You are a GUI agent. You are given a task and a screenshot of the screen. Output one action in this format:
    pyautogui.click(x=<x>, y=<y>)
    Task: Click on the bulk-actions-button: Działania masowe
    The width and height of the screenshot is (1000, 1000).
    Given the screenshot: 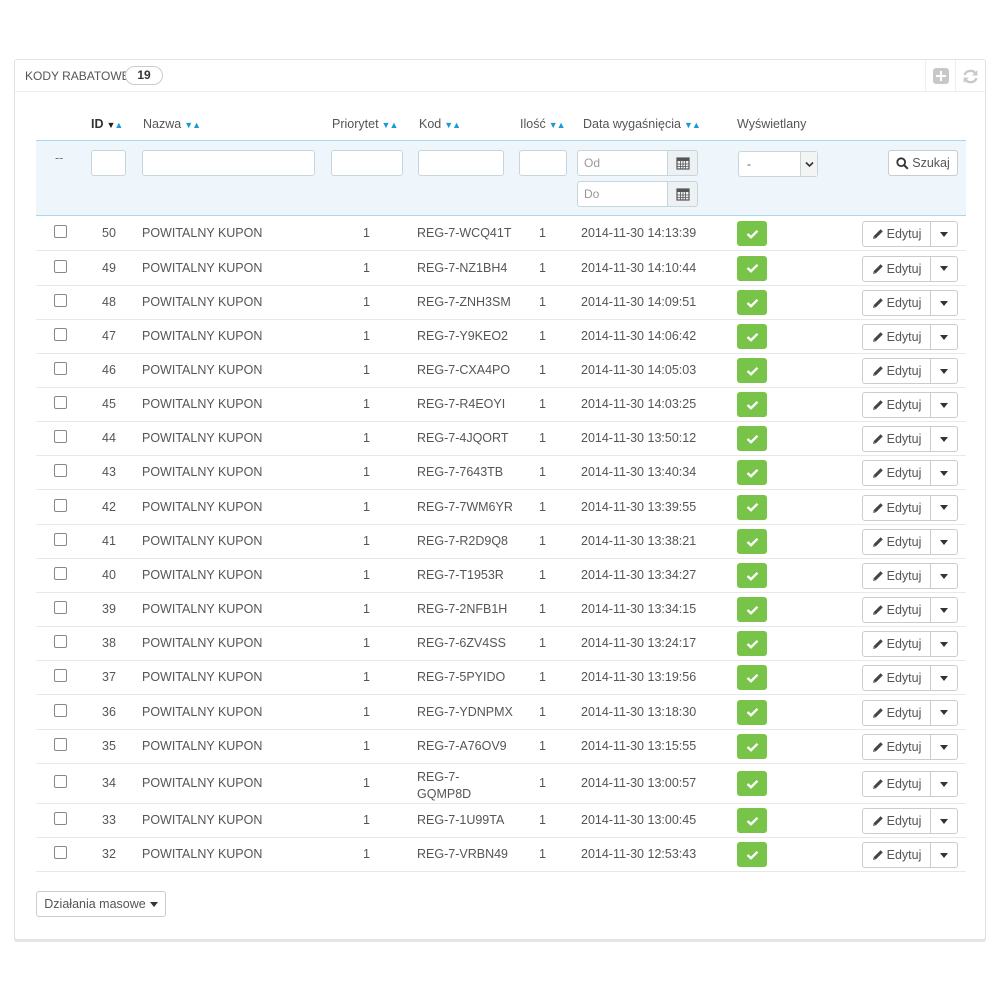 What is the action you would take?
    pyautogui.click(x=101, y=904)
    